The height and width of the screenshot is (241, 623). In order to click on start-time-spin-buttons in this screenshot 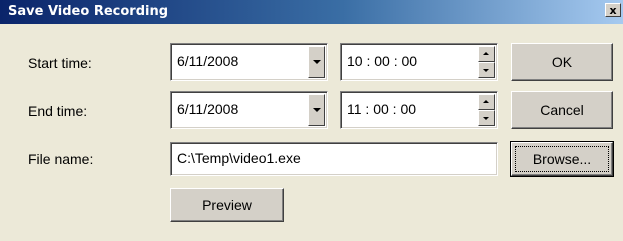, I will do `click(486, 62)`.